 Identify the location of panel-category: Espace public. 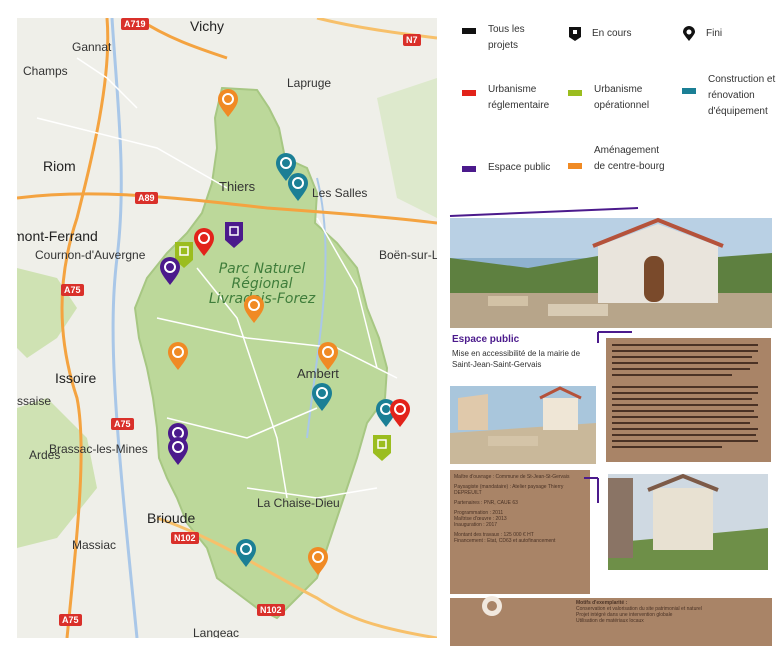
(486, 339).